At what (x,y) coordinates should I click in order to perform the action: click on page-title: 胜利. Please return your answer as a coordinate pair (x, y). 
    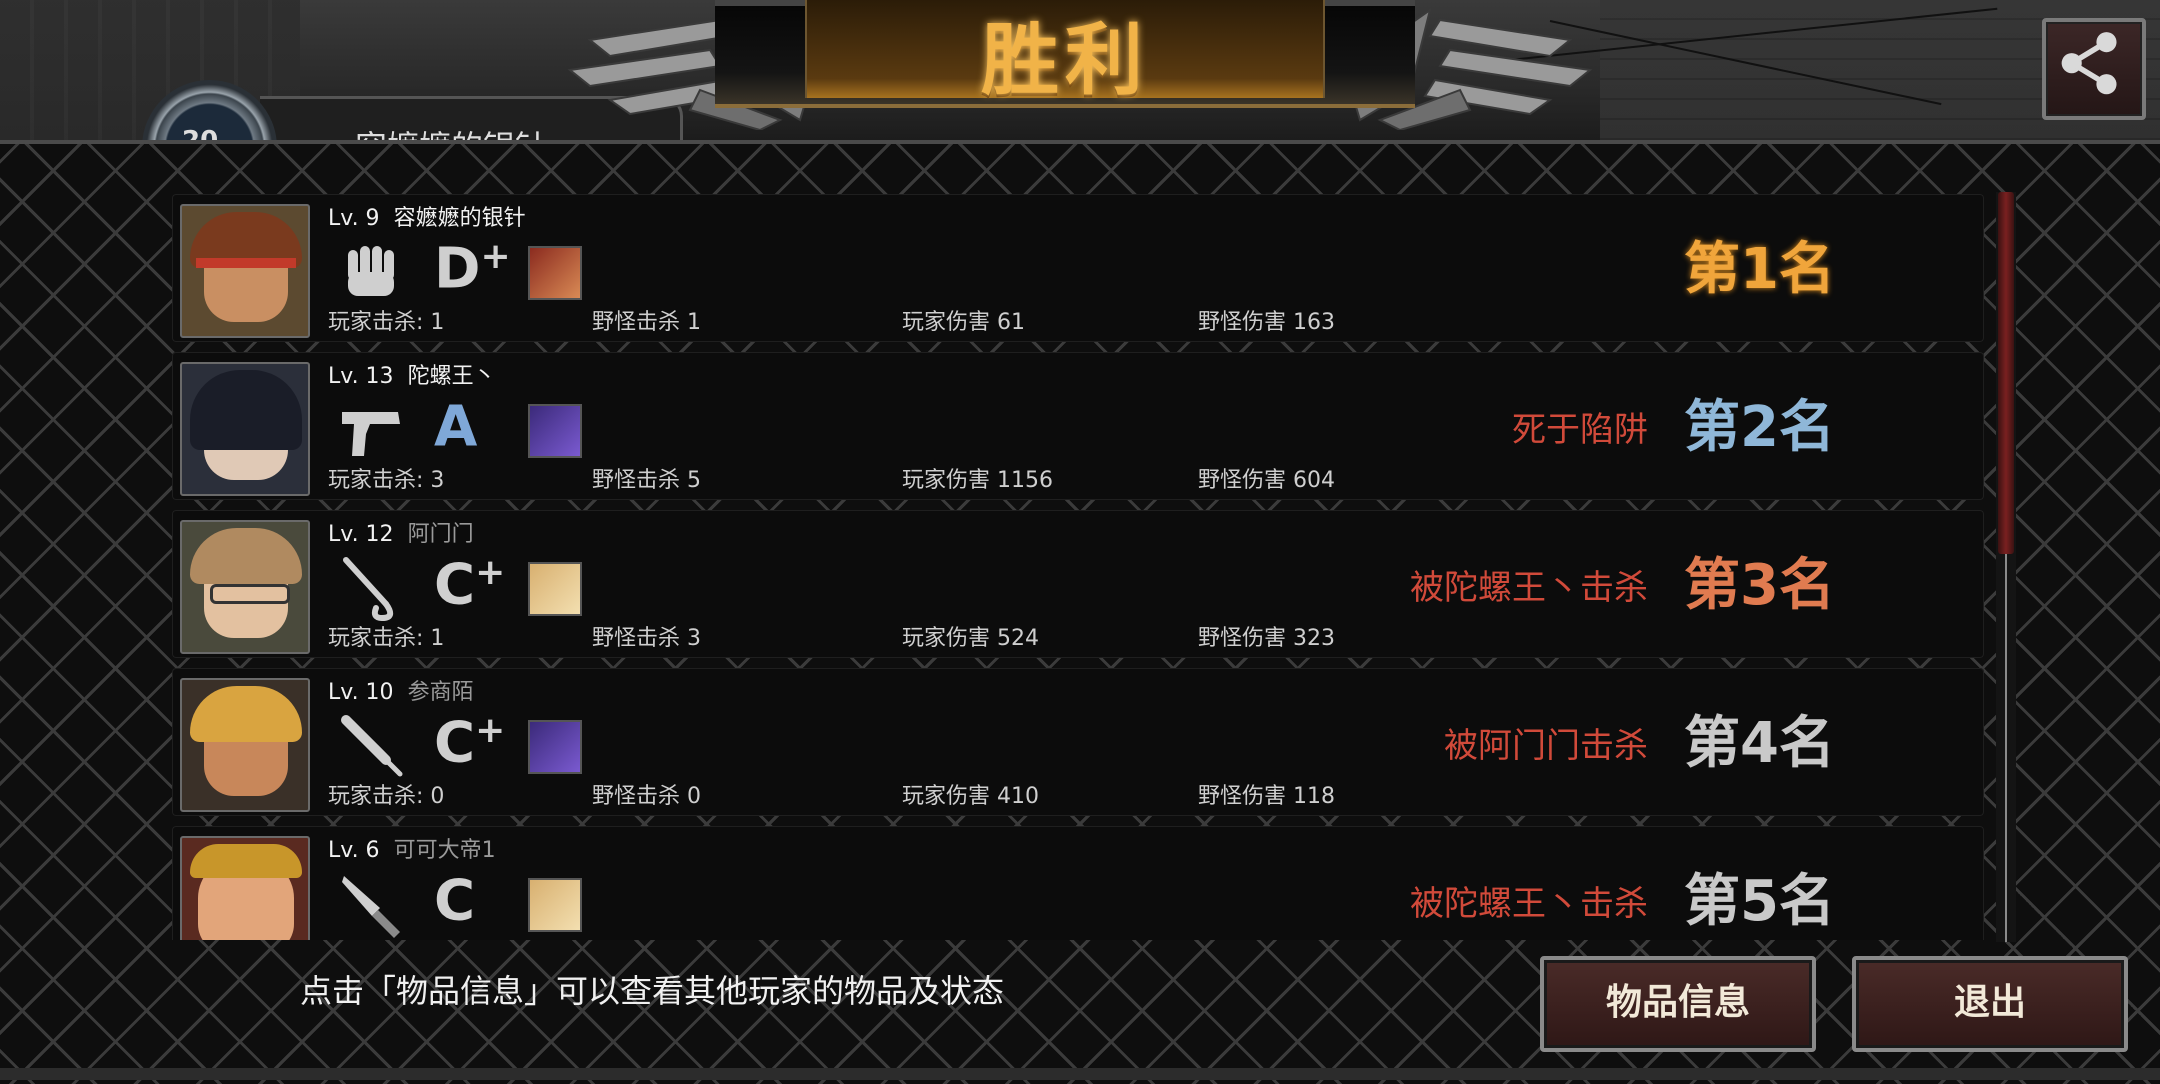
    Looking at the image, I should click on (1064, 61).